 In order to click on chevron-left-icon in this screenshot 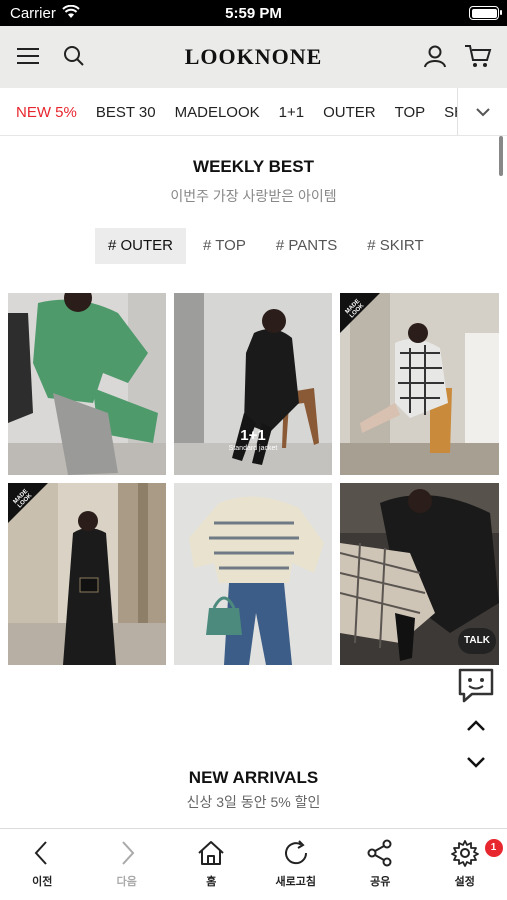, I will do `click(40, 853)`.